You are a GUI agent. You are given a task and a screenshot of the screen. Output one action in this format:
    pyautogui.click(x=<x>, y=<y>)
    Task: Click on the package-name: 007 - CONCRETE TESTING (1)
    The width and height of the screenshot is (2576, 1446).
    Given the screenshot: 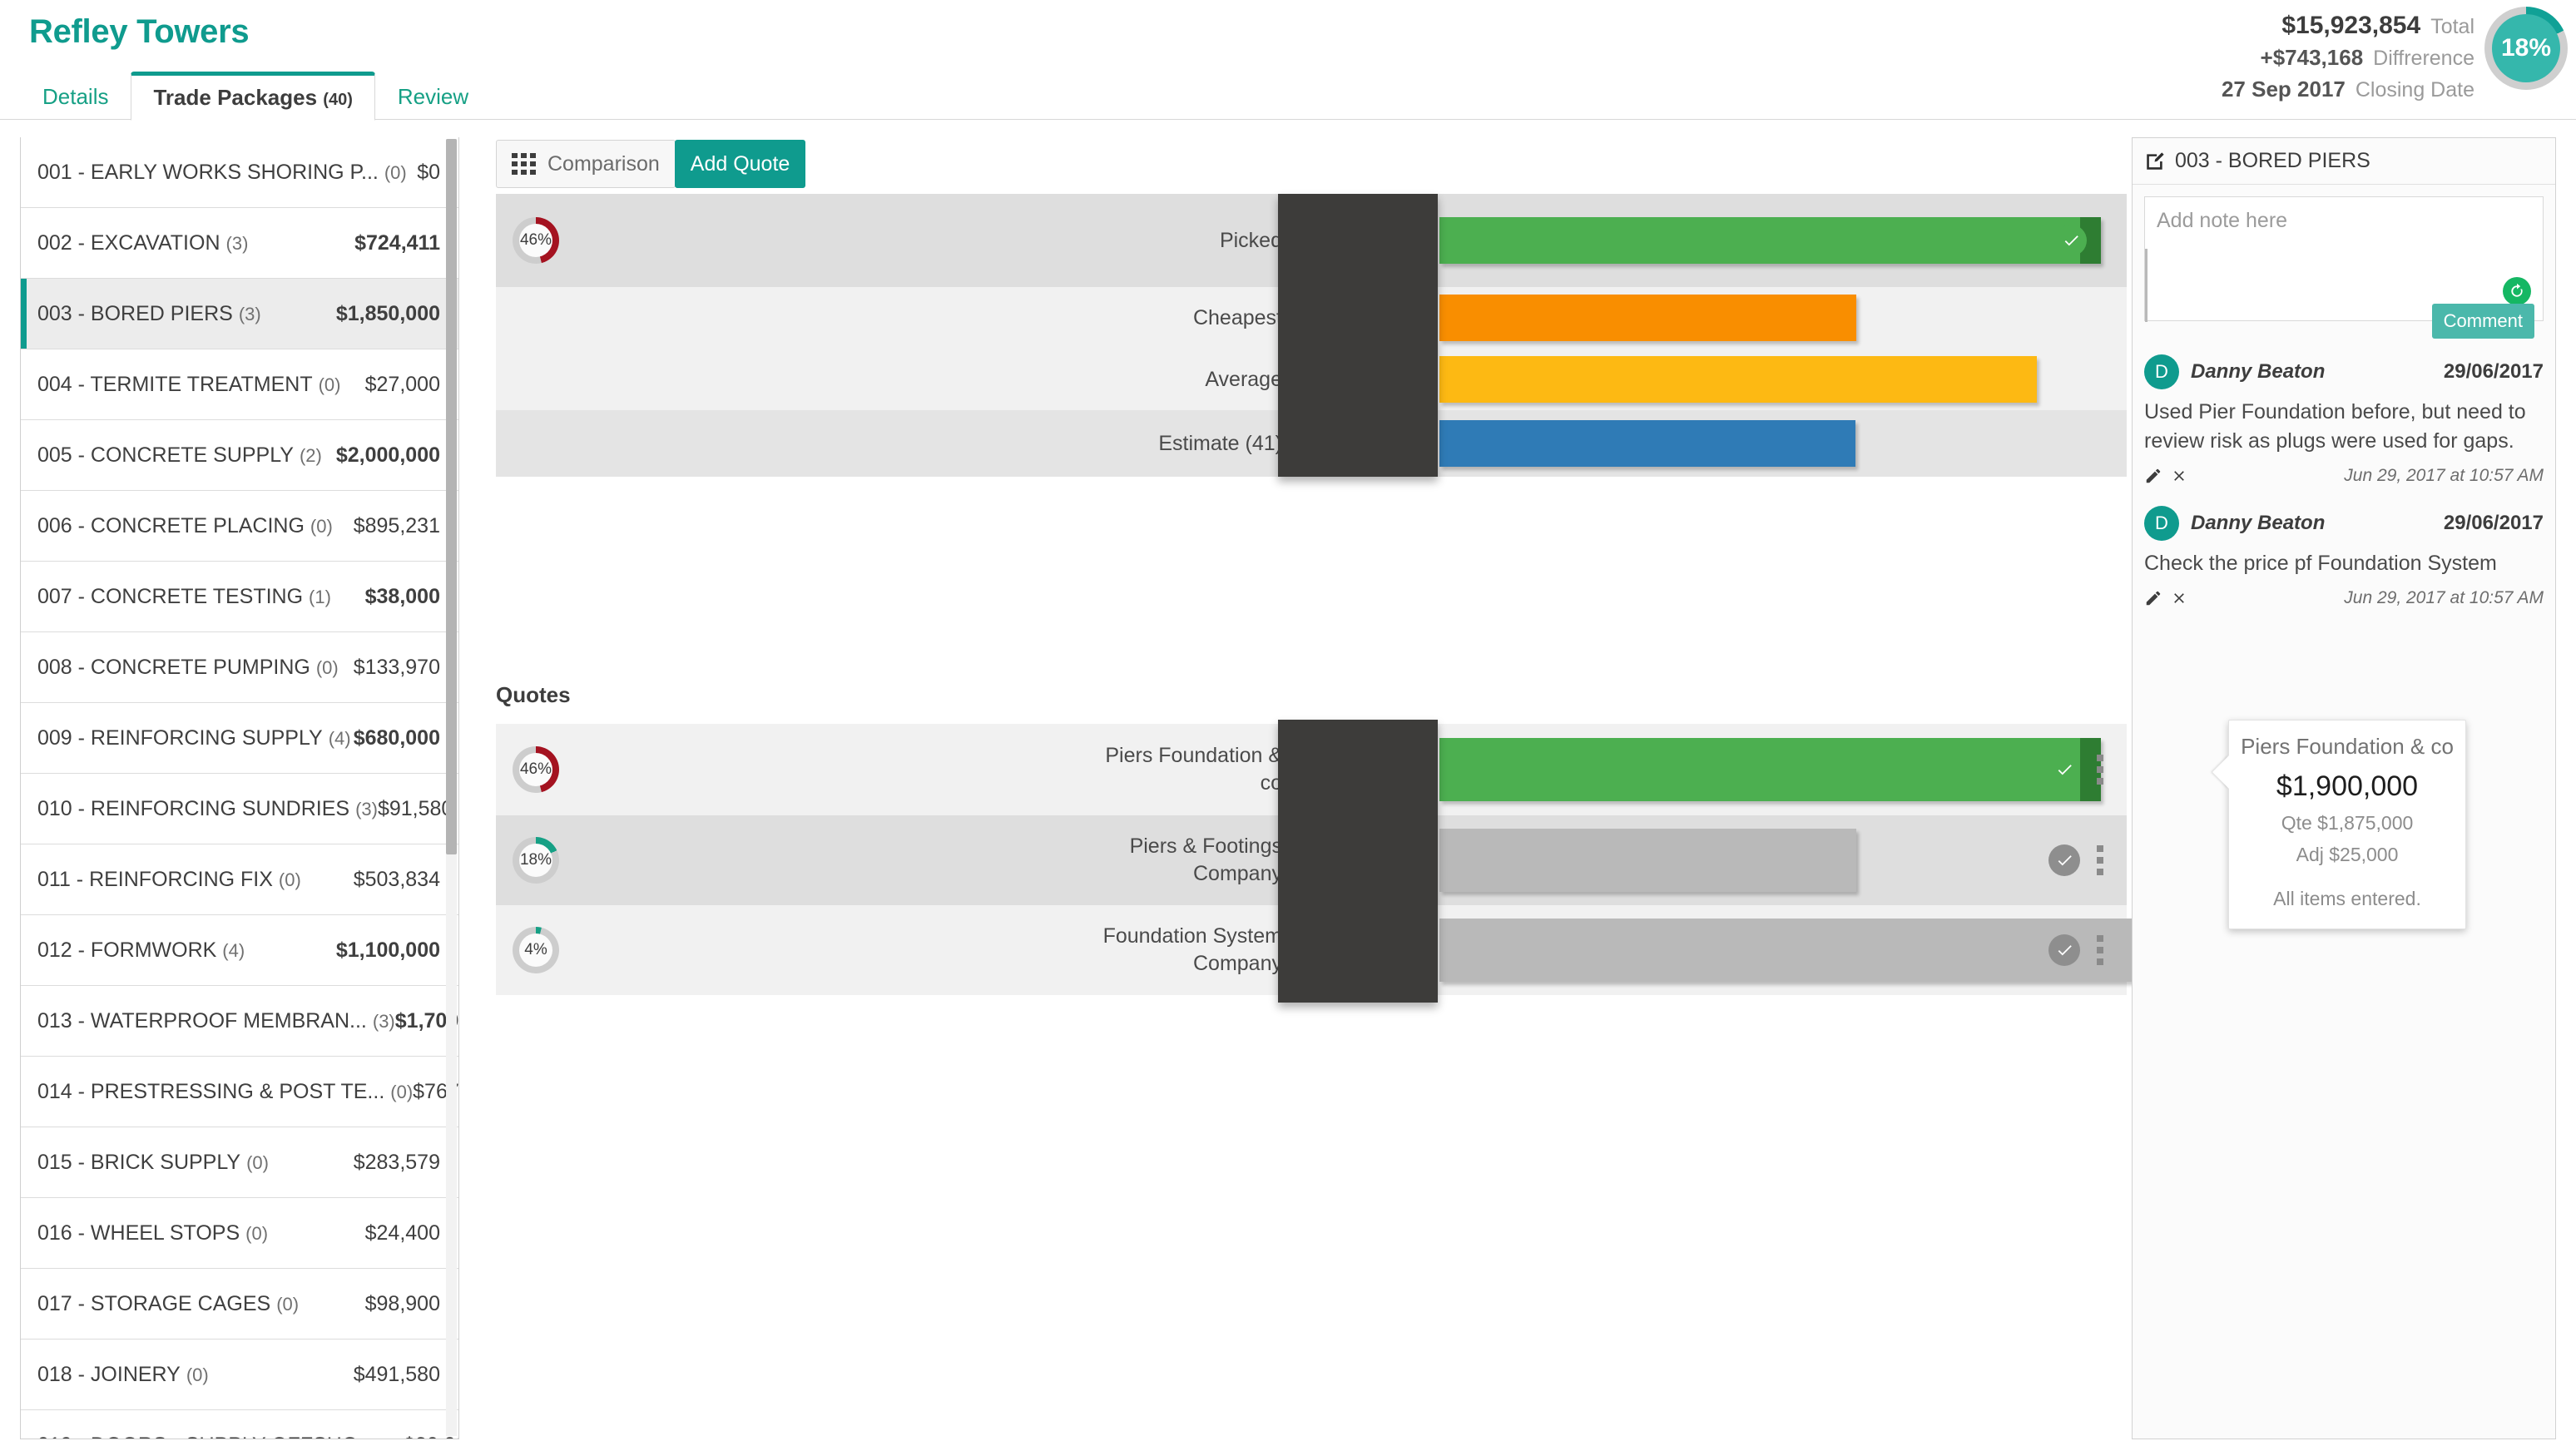 What is the action you would take?
    pyautogui.click(x=201, y=597)
    